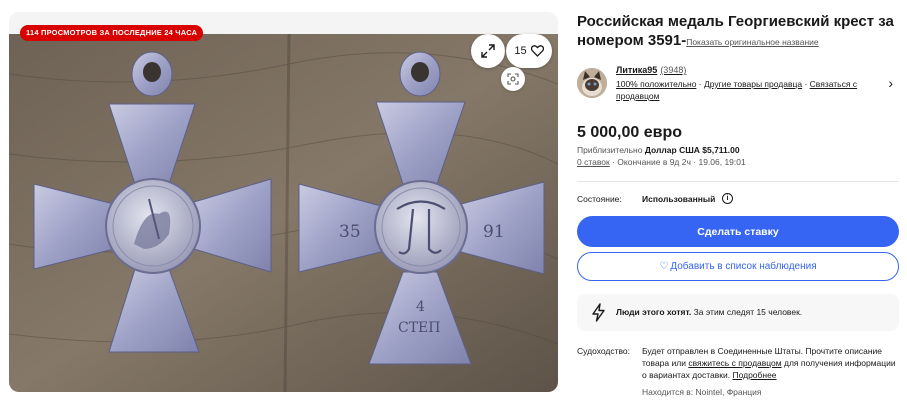 The image size is (907, 400). What do you see at coordinates (537, 51) in the screenshot?
I see `heart-icon` at bounding box center [537, 51].